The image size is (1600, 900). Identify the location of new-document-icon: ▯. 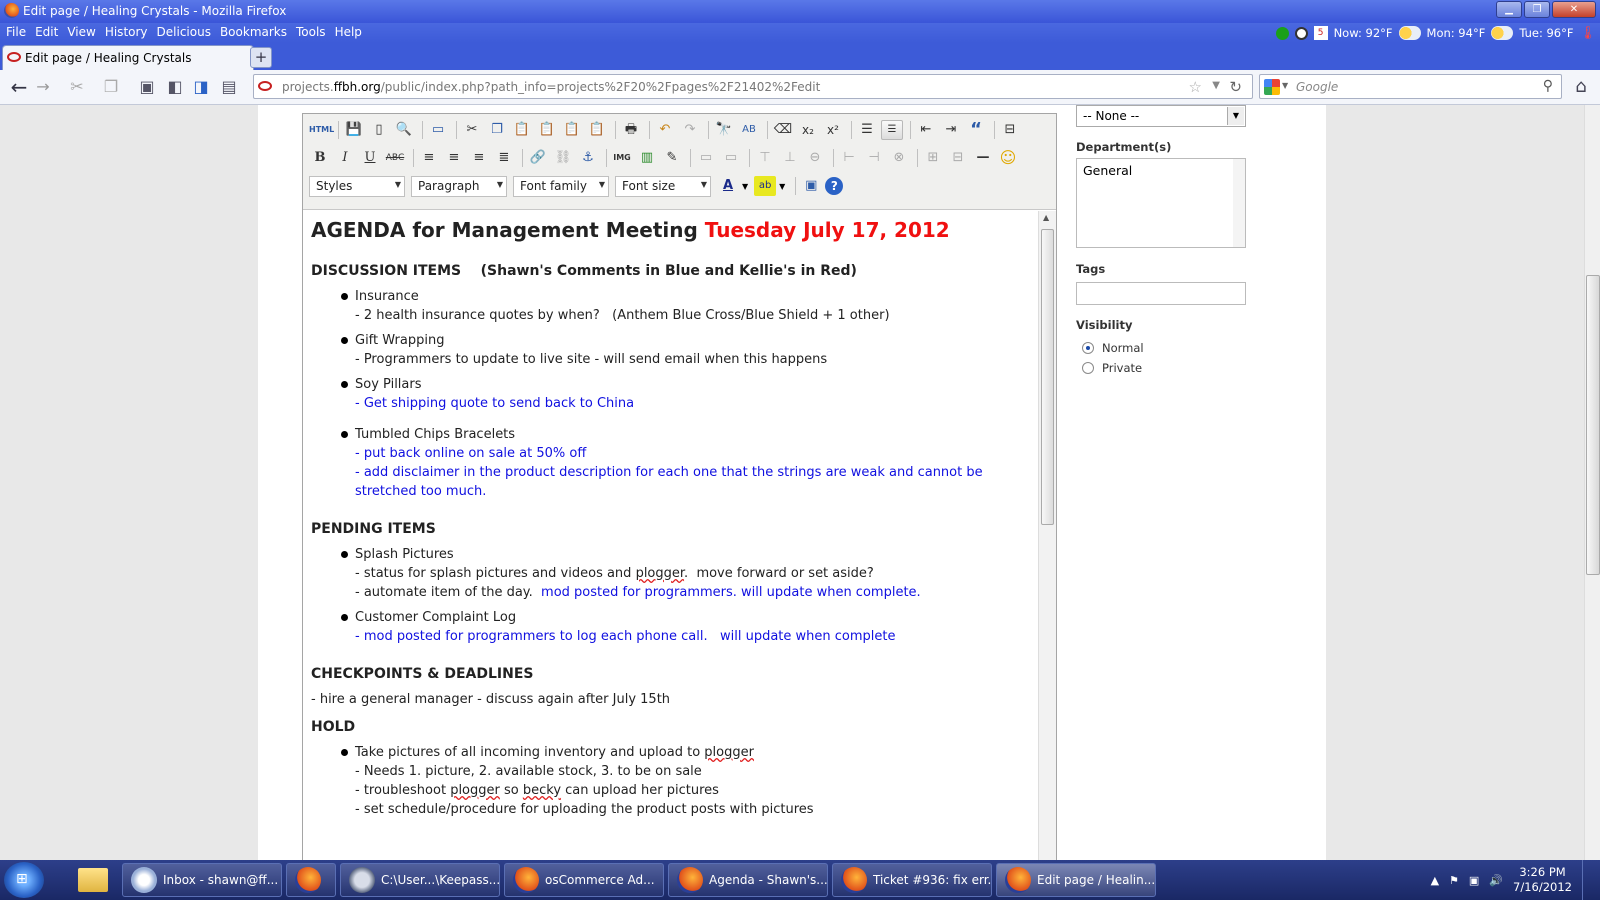
(379, 130).